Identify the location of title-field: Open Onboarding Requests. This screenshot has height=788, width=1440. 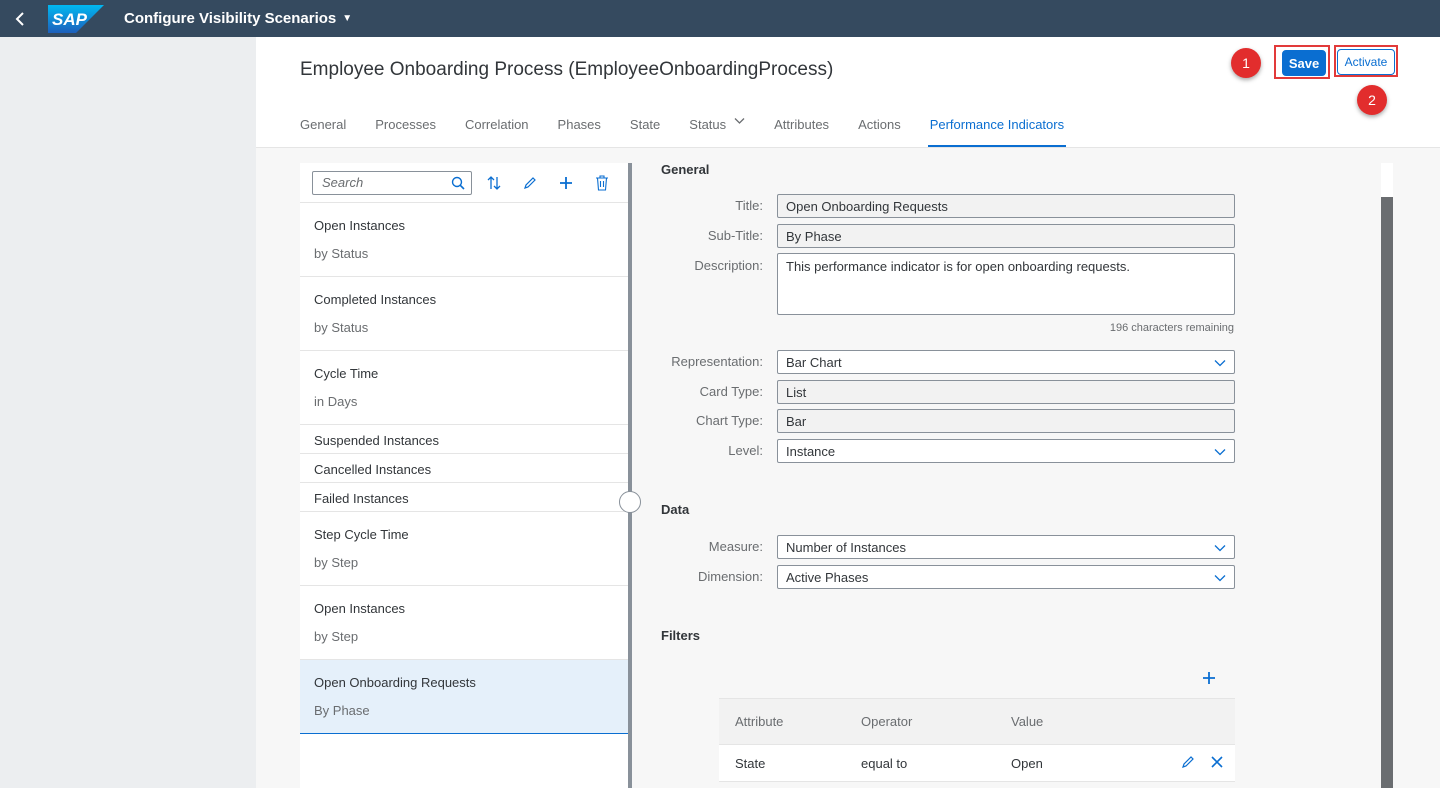
(1006, 206).